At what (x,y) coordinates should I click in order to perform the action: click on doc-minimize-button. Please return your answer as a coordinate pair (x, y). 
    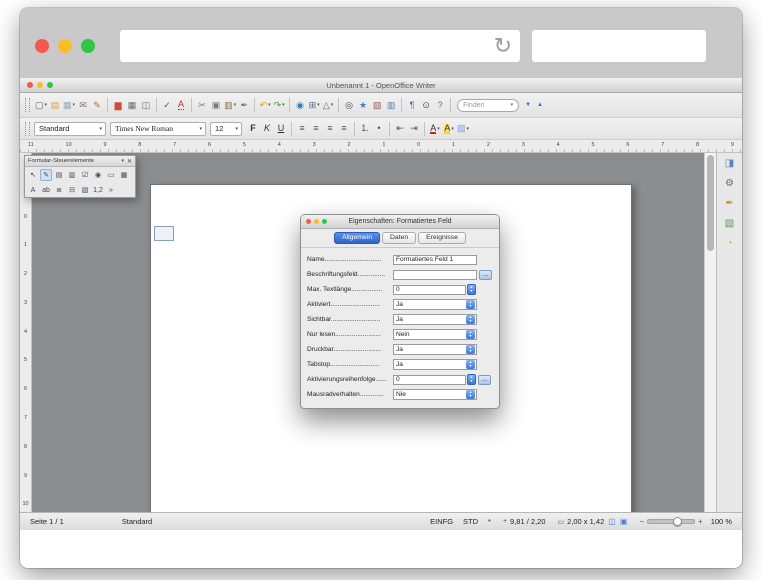
    Looking at the image, I should click on (40, 85).